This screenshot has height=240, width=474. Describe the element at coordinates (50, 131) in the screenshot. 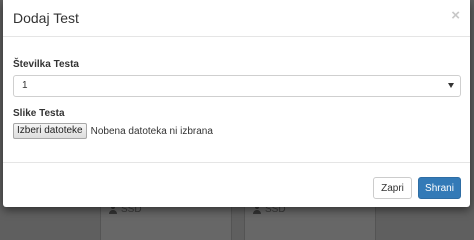

I see `choose-files-button: Izberi datoteke` at that location.